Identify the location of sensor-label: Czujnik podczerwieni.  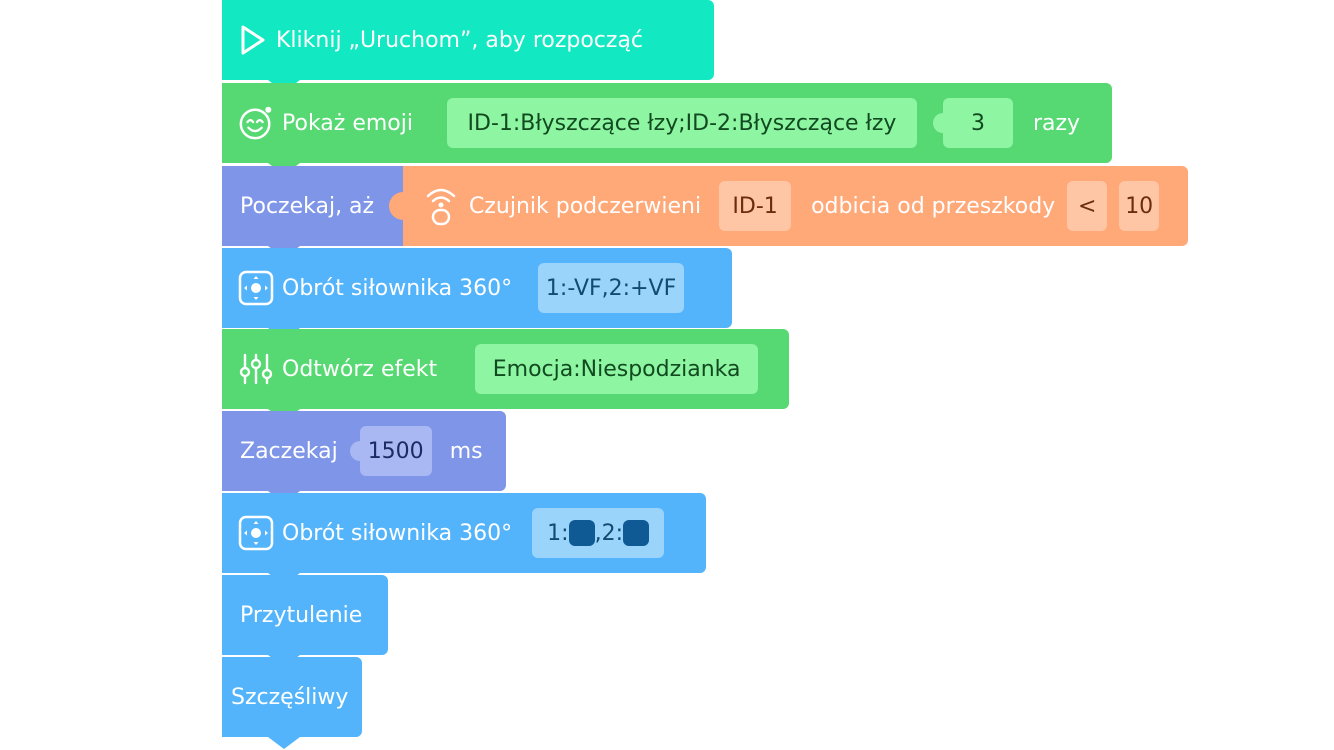
(585, 206).